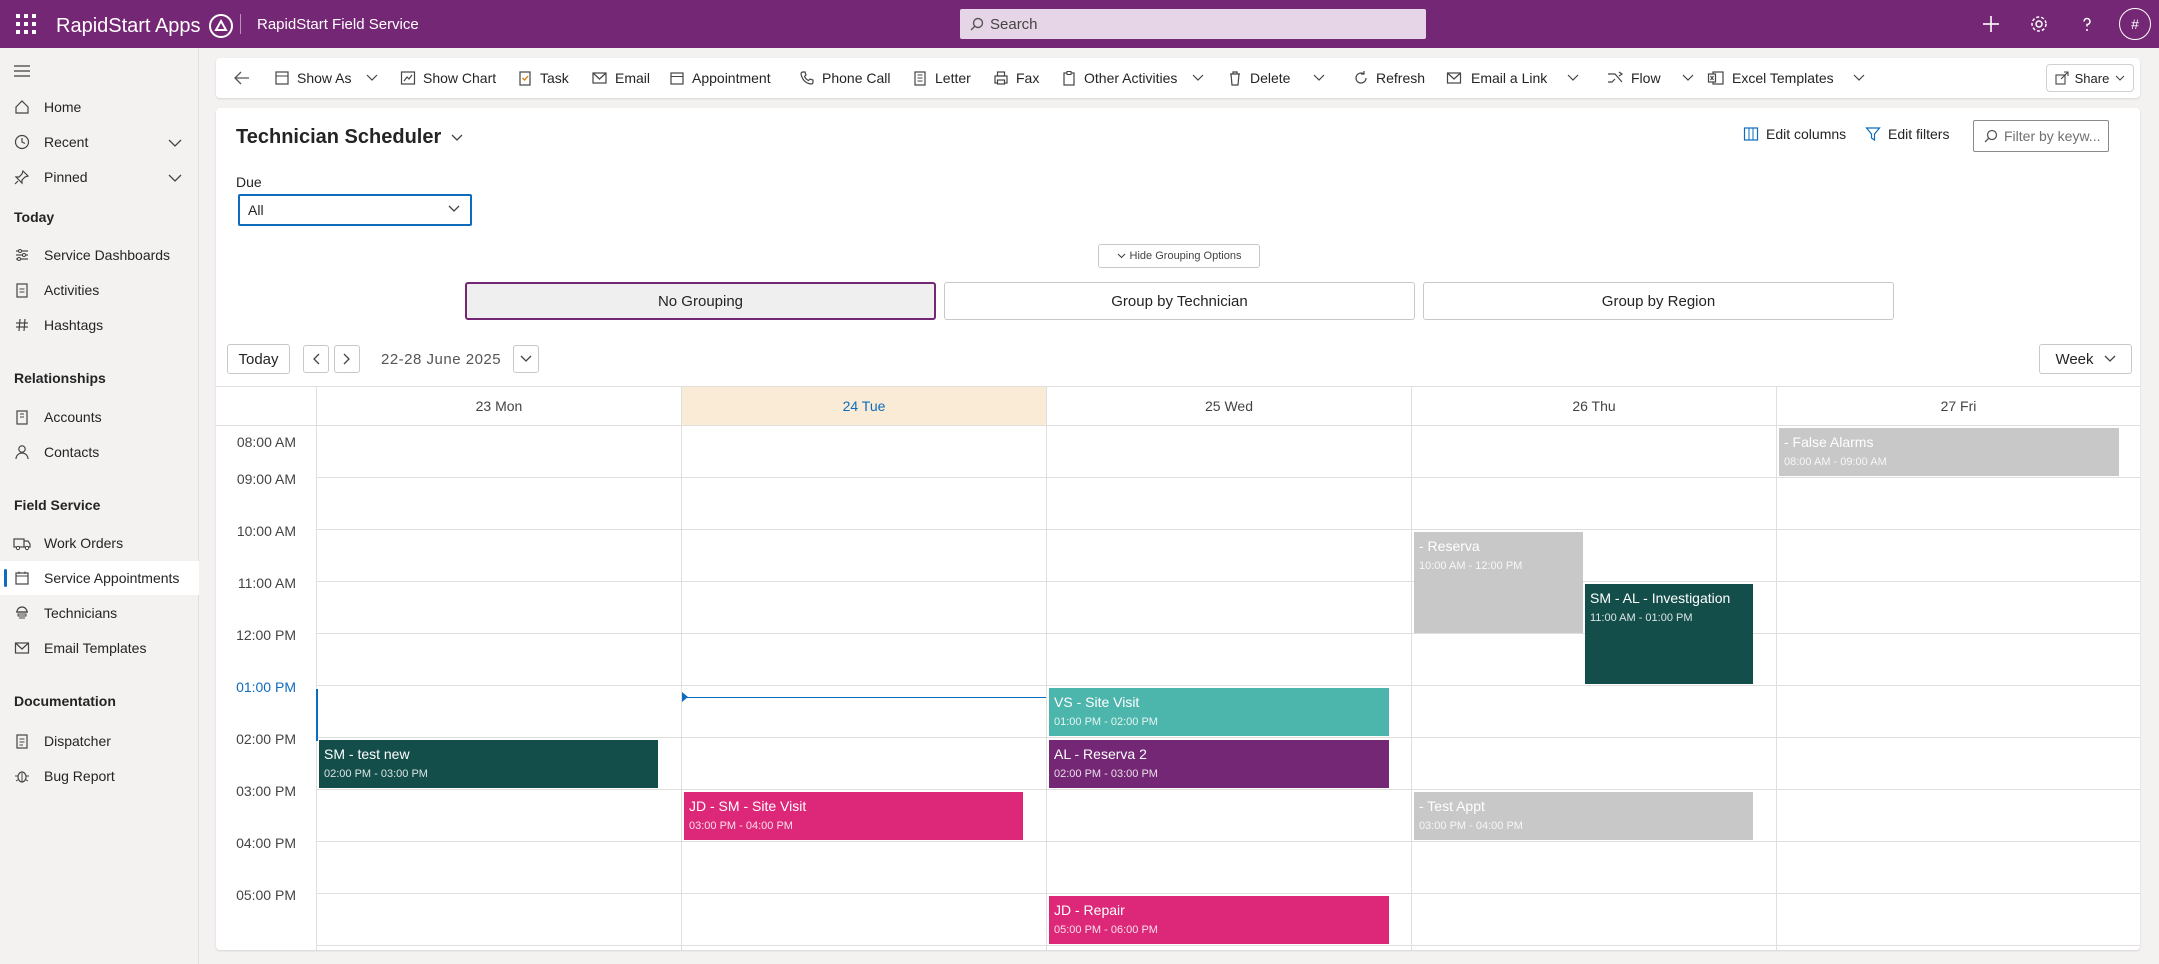 The image size is (2159, 964). What do you see at coordinates (1573, 78) in the screenshot?
I see `more-email-link-options-button` at bounding box center [1573, 78].